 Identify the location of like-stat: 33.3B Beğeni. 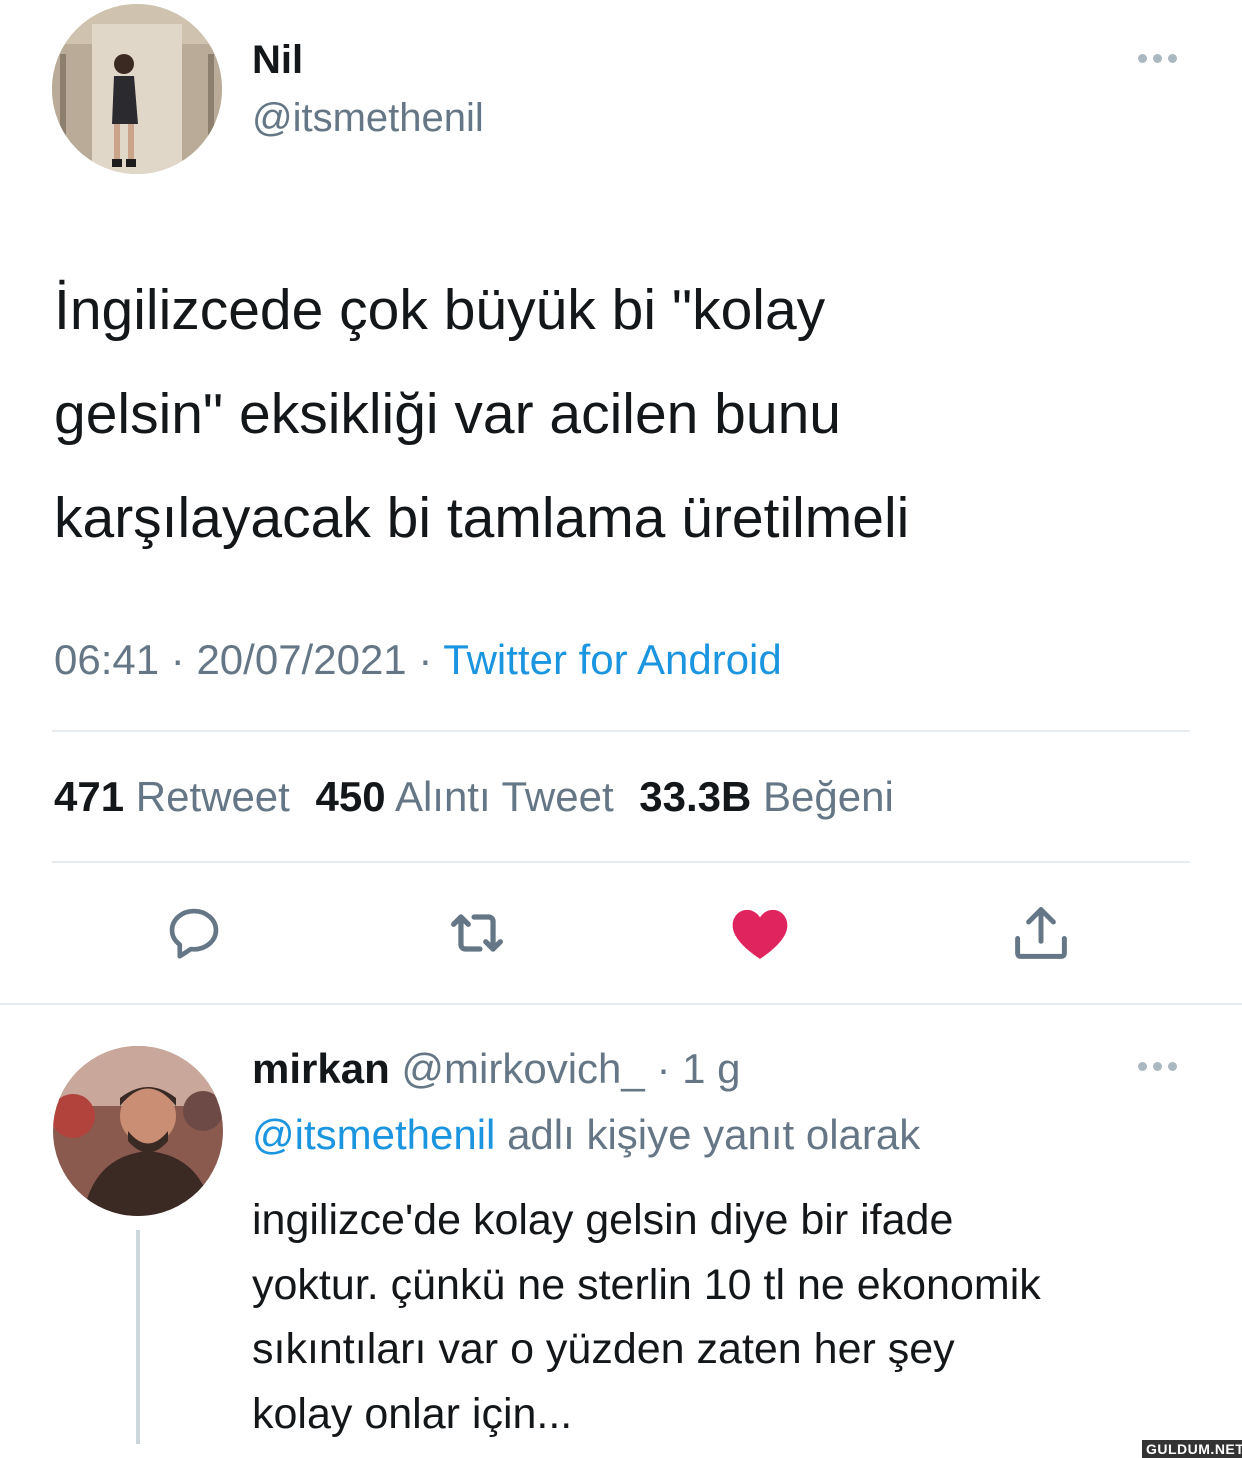
(766, 796).